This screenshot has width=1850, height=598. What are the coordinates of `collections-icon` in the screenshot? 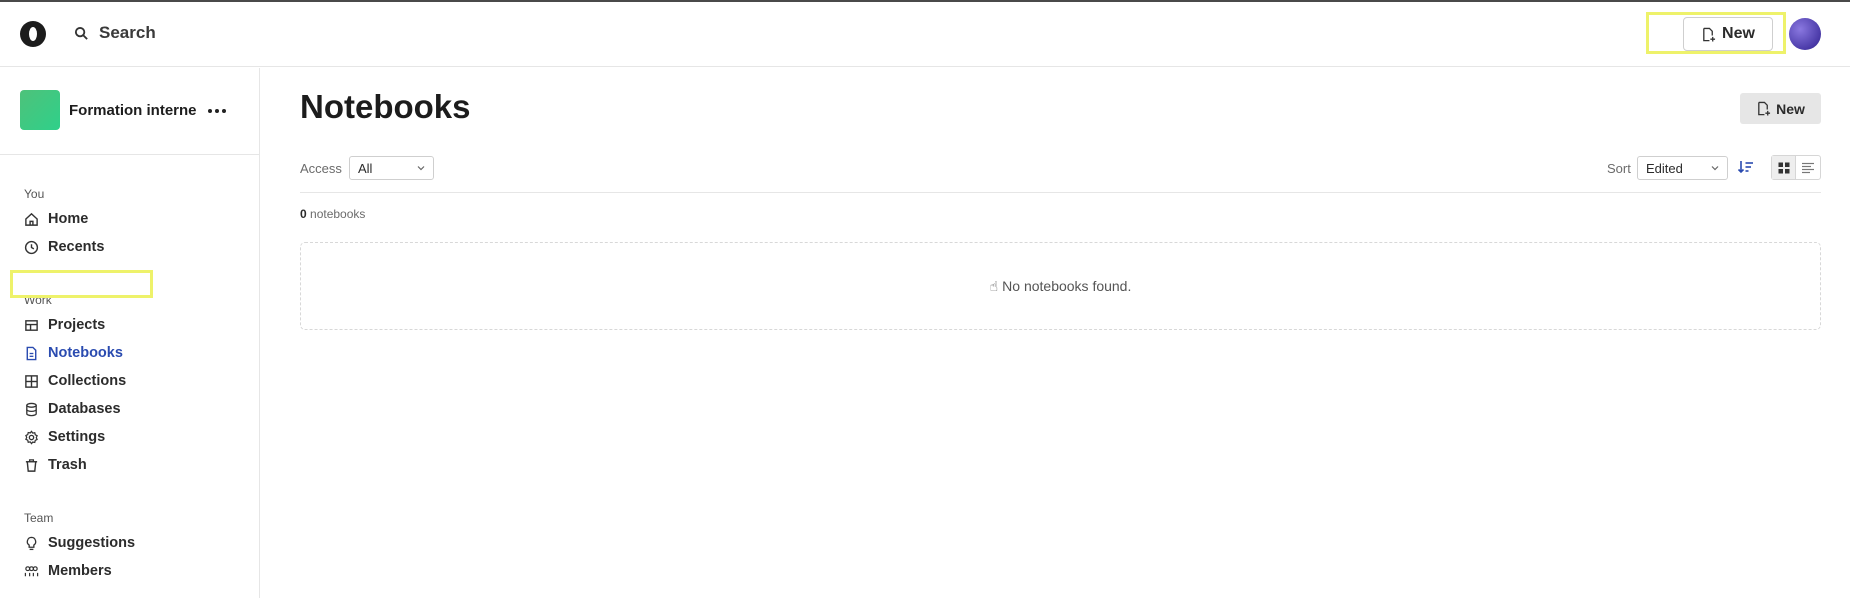 It's located at (31, 381).